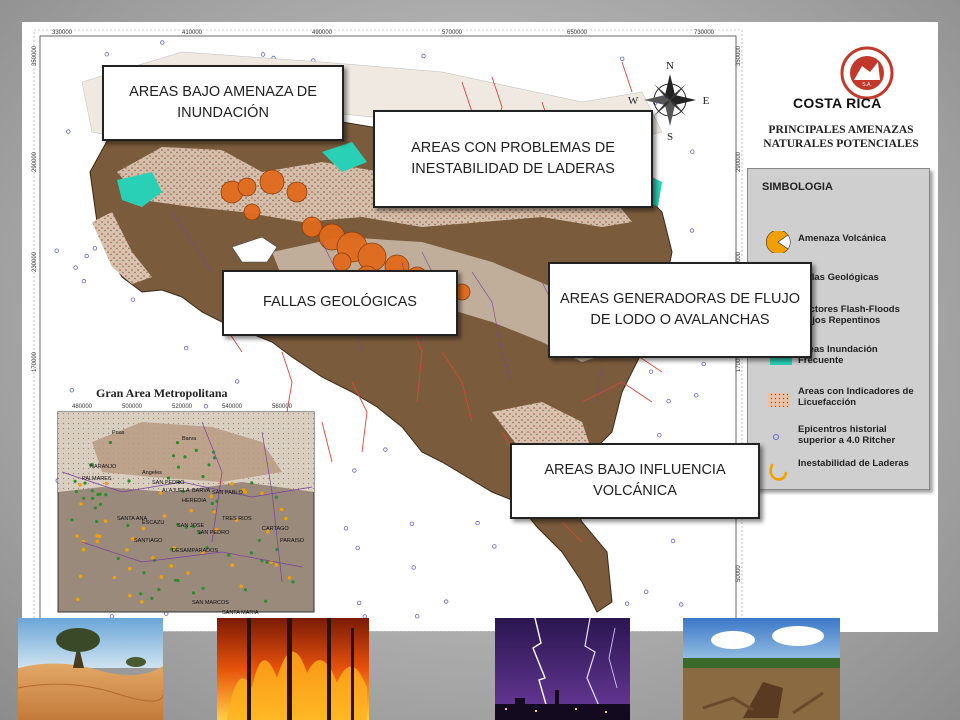  I want to click on coord-left-4: 170000, so click(35, 361).